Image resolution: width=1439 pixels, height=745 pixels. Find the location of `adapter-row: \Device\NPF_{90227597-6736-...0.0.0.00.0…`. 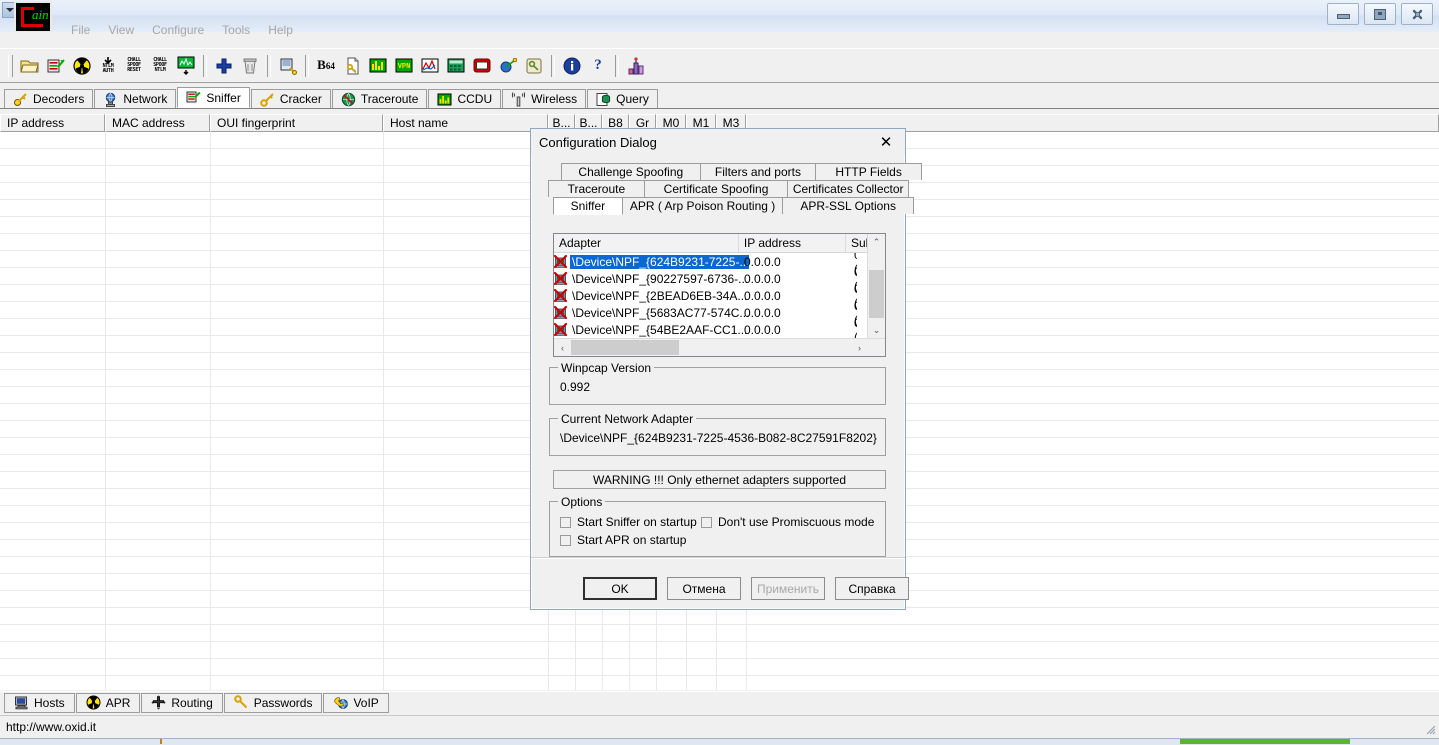

adapter-row: \Device\NPF_{90227597-6736-...0.0.0.00.0… is located at coordinates (705, 279).